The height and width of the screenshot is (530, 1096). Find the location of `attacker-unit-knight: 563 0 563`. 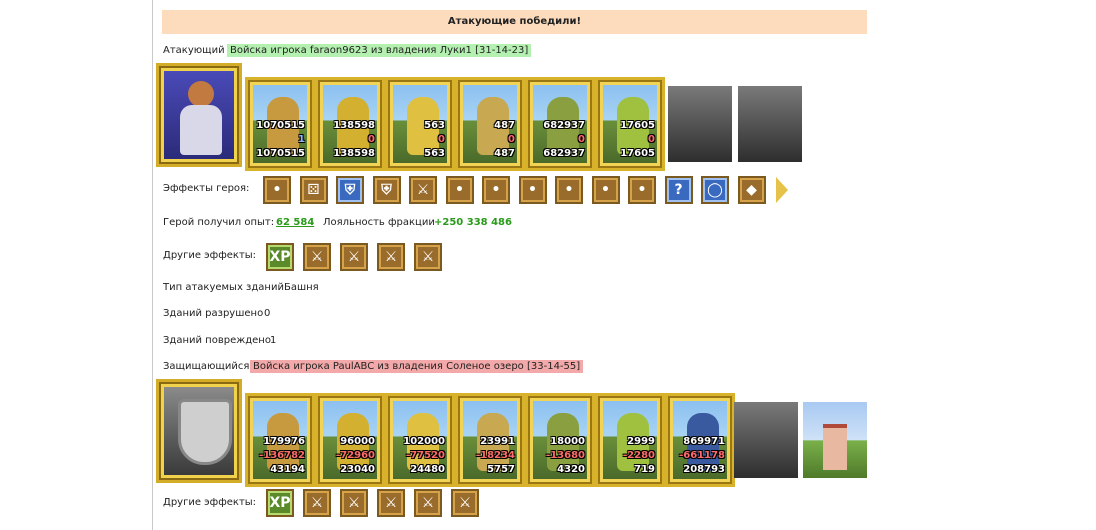

attacker-unit-knight: 563 0 563 is located at coordinates (420, 124).